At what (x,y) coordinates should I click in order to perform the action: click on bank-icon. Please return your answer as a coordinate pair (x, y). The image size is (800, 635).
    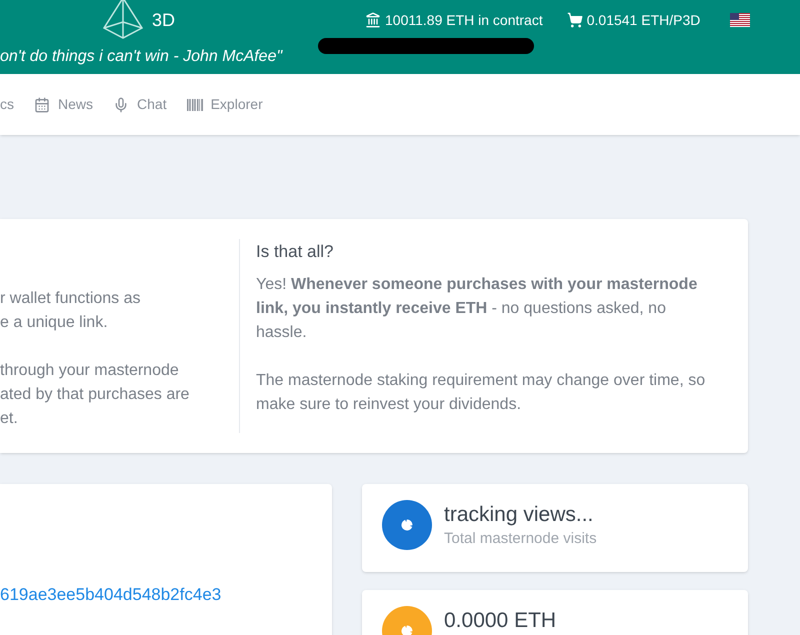
    Looking at the image, I should click on (373, 20).